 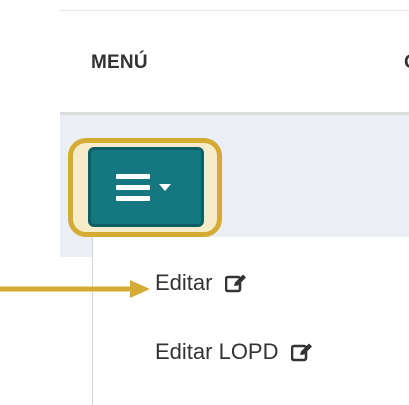 I want to click on menu-column-header: MENÚ, so click(x=119, y=62).